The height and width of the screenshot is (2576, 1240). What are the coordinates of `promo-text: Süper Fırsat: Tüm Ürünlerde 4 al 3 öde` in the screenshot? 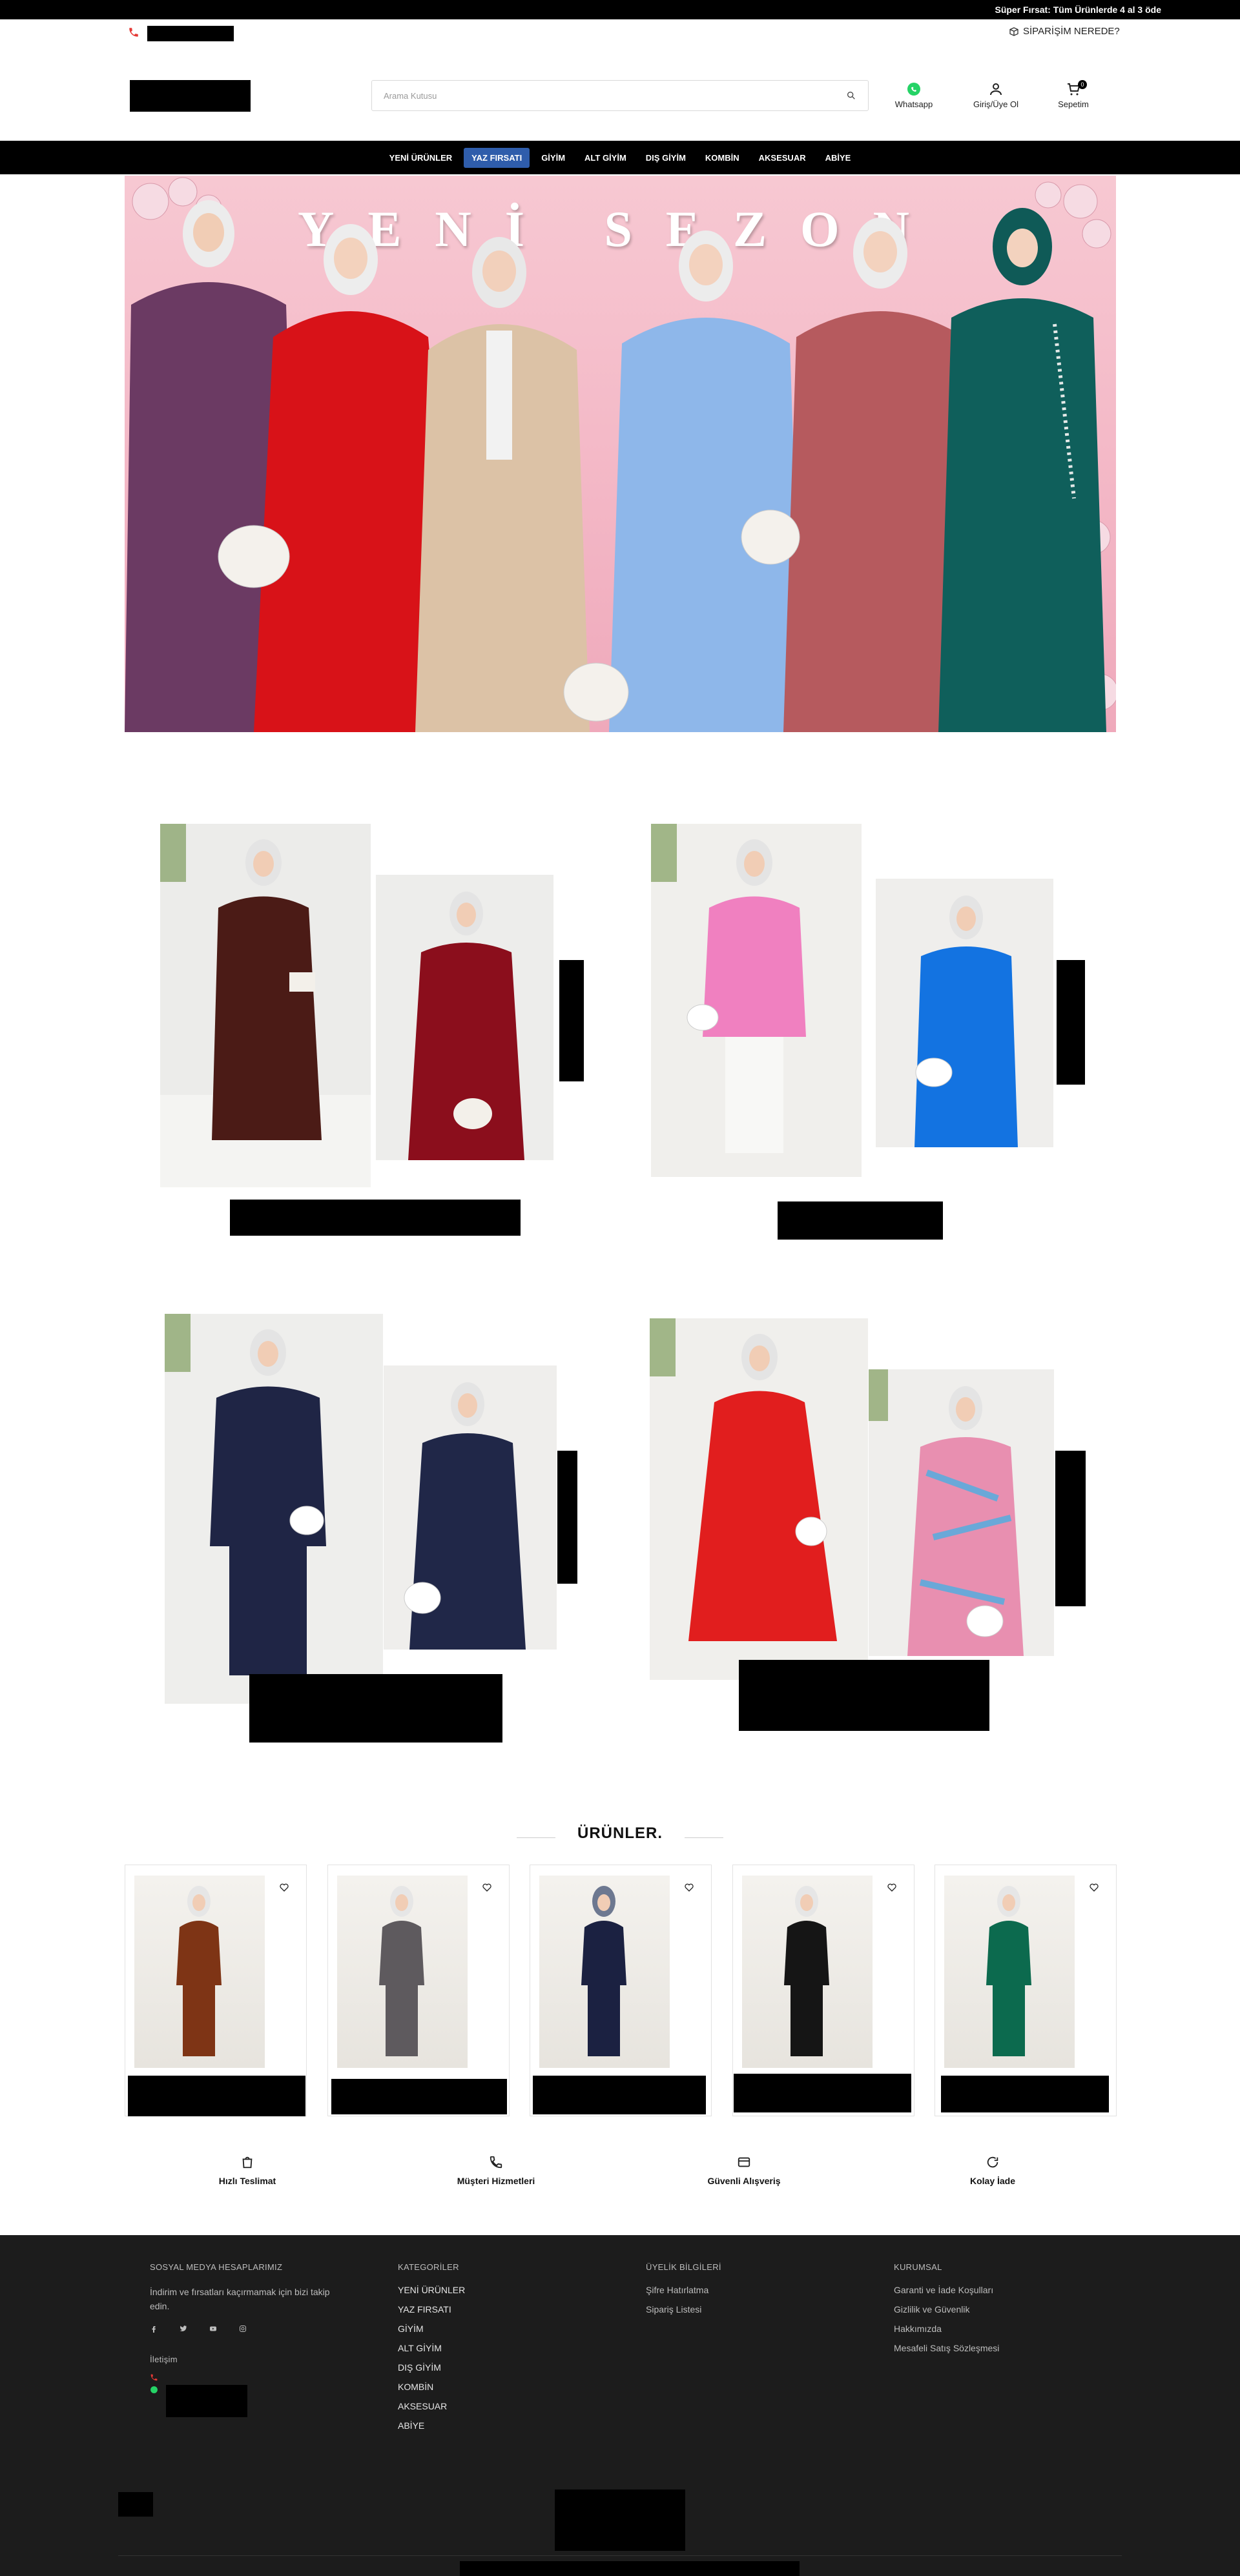 It's located at (1078, 10).